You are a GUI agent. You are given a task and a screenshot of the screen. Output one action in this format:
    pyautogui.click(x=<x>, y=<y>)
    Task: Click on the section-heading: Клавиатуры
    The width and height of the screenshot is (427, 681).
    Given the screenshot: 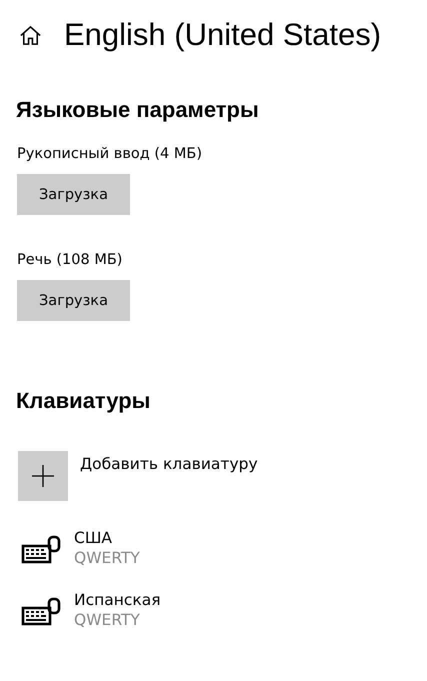 What is the action you would take?
    pyautogui.click(x=84, y=401)
    